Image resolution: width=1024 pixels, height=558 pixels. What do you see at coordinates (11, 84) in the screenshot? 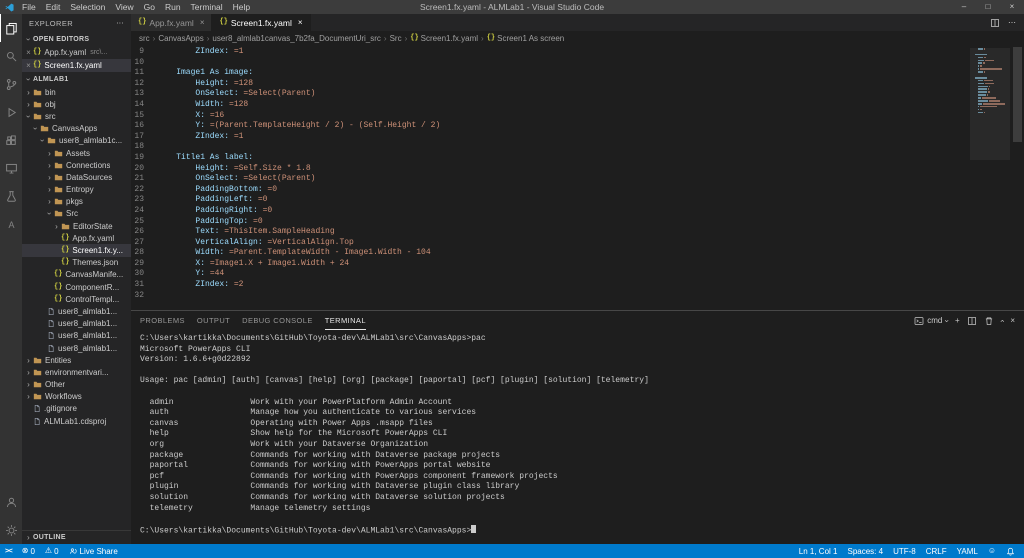
I see `activity-source-control` at bounding box center [11, 84].